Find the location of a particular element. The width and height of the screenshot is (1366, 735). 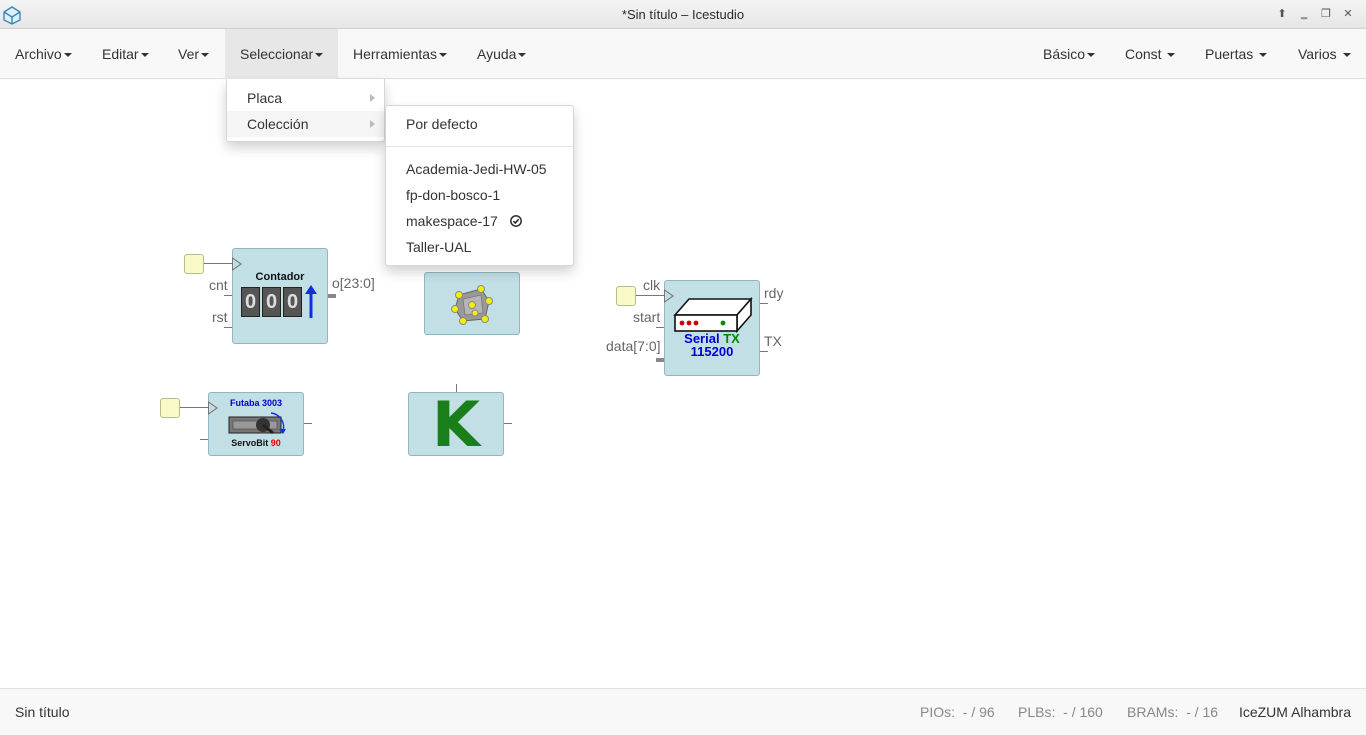

menu-basico-label: Básico is located at coordinates (1064, 54).